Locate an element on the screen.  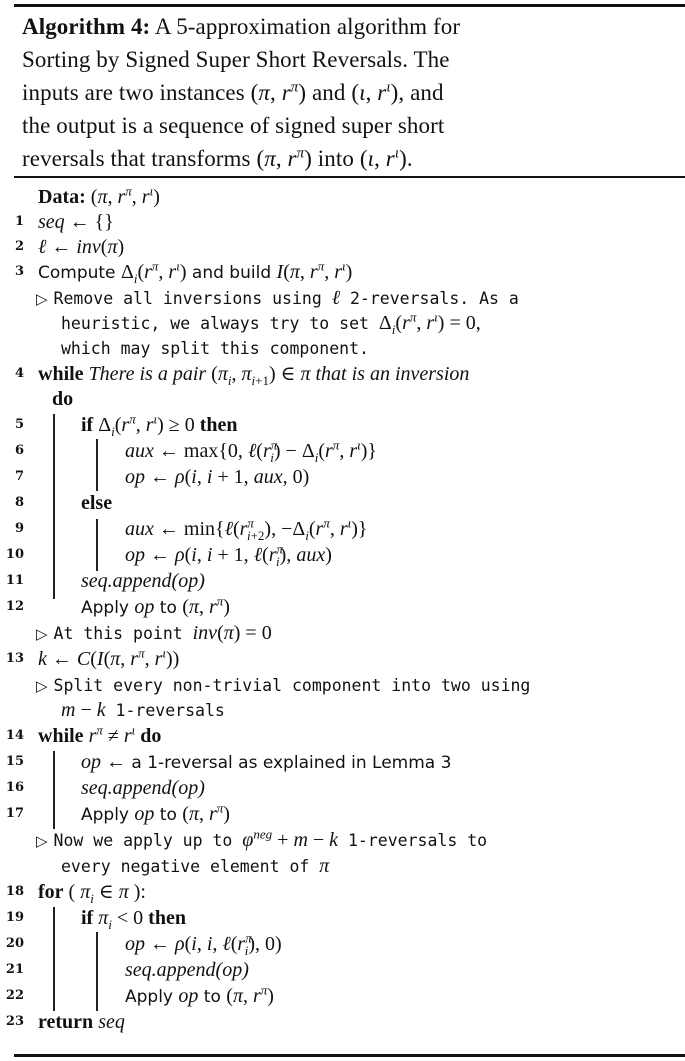
line-number: 11 is located at coordinates (14, 580).